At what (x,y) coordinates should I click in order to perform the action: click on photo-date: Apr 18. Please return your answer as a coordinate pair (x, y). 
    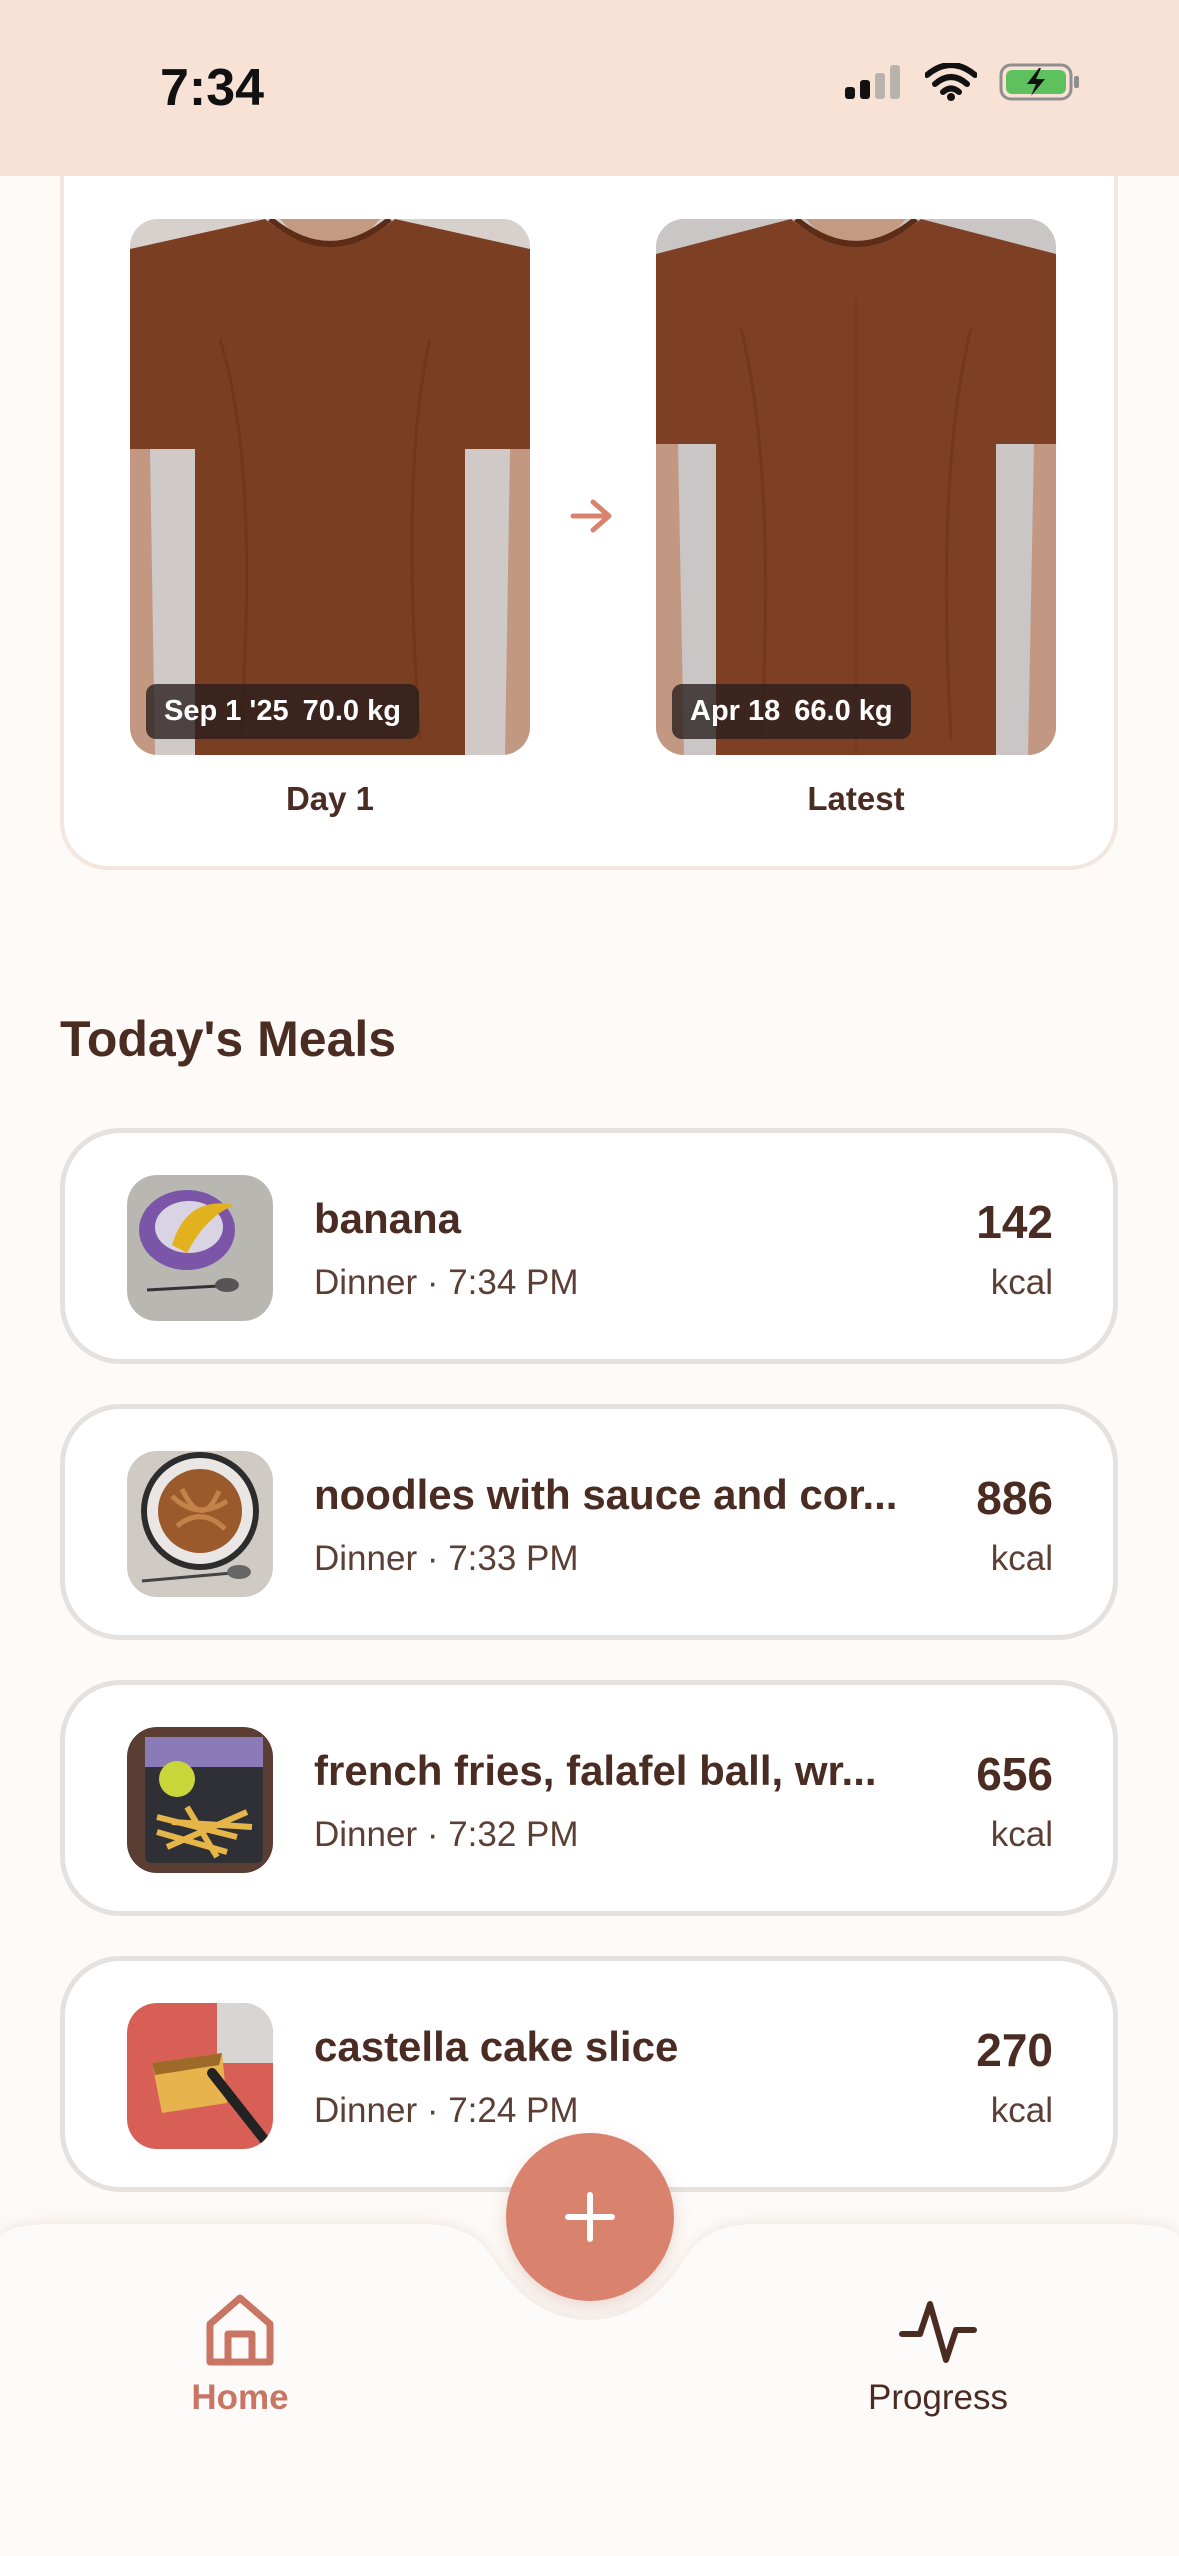
    Looking at the image, I should click on (735, 711).